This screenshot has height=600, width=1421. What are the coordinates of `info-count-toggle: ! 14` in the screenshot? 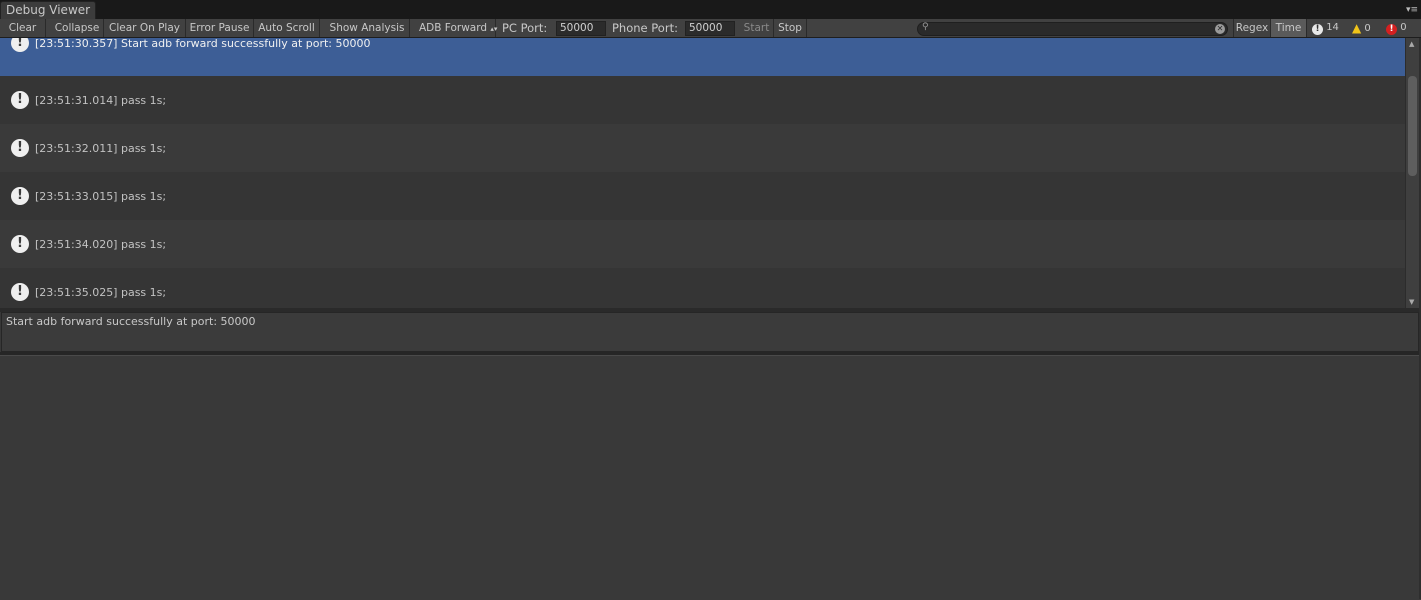 It's located at (1325, 28).